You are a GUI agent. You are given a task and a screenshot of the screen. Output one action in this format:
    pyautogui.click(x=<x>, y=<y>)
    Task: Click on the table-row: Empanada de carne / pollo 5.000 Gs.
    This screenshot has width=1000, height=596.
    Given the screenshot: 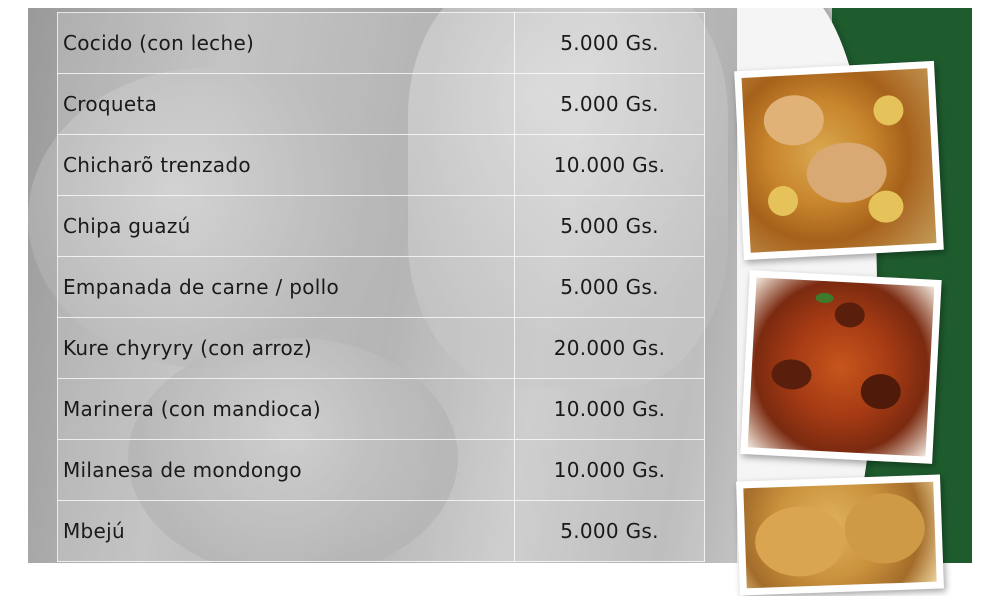 What is the action you would take?
    pyautogui.click(x=381, y=287)
    